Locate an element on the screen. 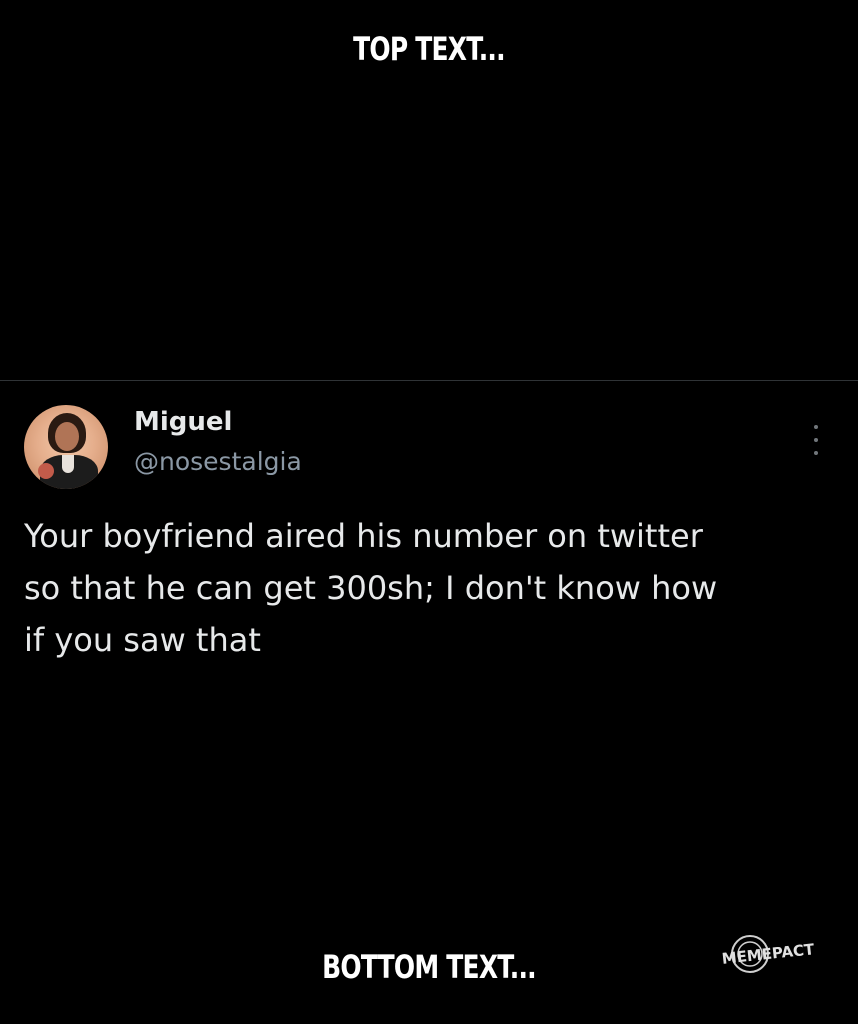 This screenshot has height=1024, width=858. more-vertical-icon is located at coordinates (816, 440).